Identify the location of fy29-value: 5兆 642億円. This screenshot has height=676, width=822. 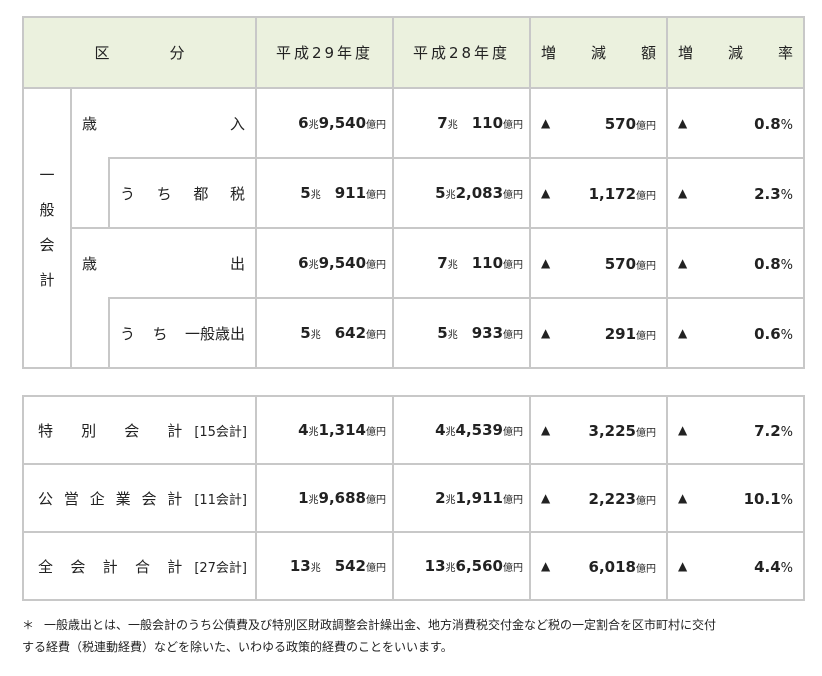
(325, 333).